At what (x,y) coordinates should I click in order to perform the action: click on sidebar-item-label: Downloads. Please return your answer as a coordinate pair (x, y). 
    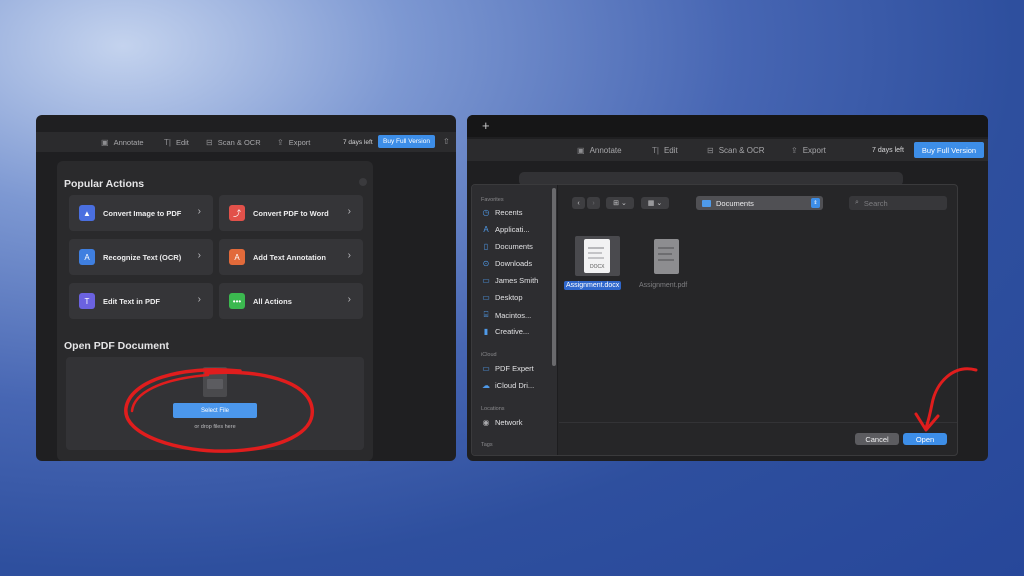
    Looking at the image, I should click on (514, 263).